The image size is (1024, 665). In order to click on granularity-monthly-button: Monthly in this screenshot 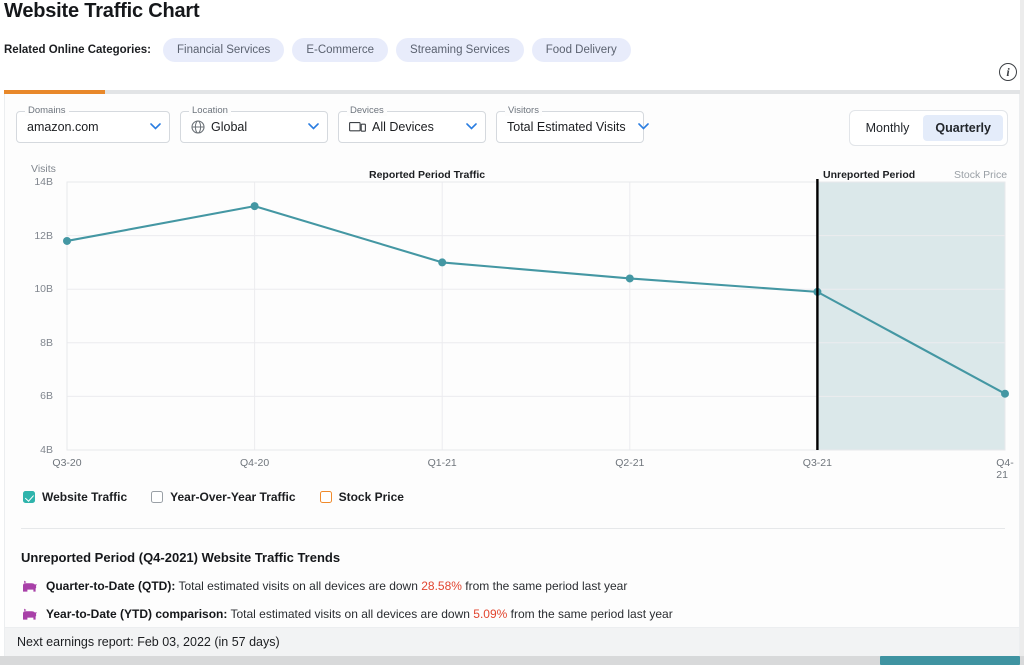, I will do `click(888, 128)`.